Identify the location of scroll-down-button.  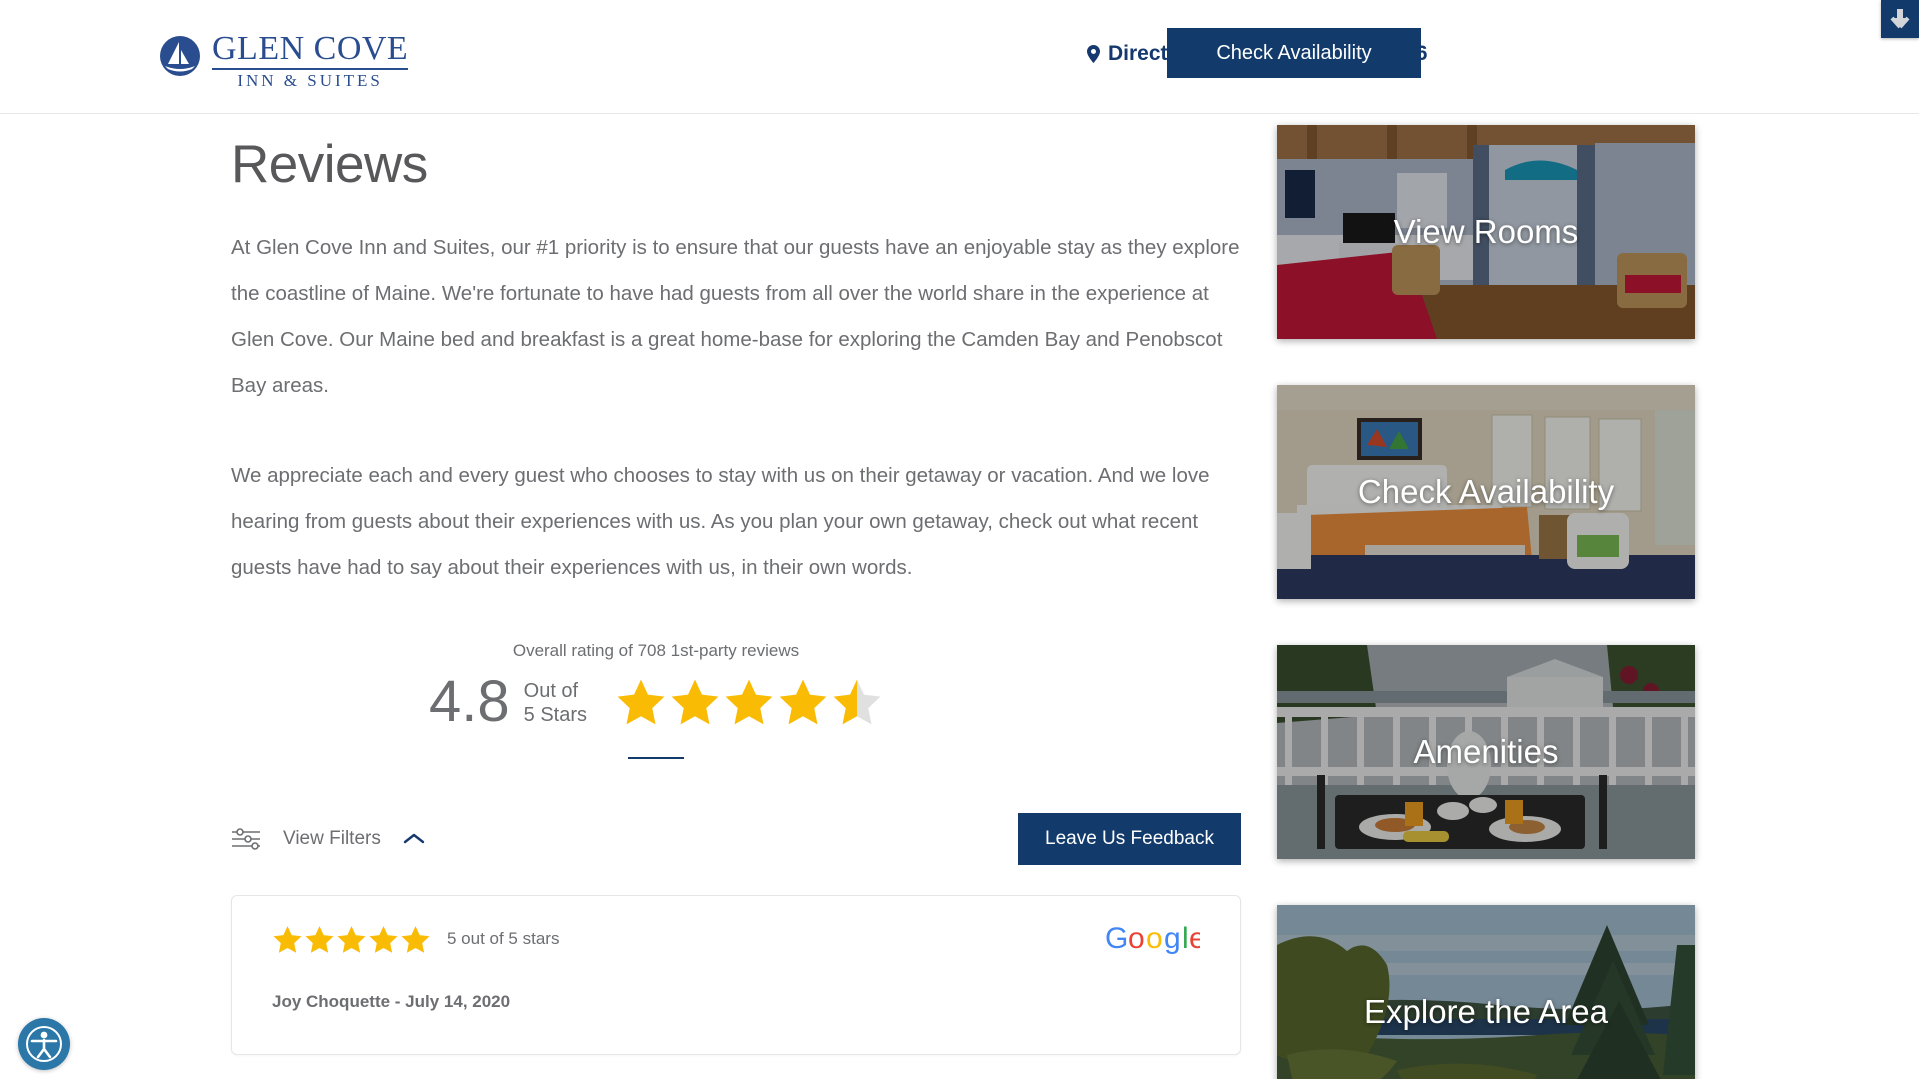
(1900, 19).